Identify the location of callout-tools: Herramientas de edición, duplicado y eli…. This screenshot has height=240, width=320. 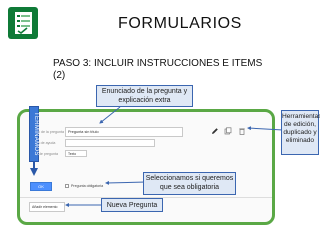
(300, 132).